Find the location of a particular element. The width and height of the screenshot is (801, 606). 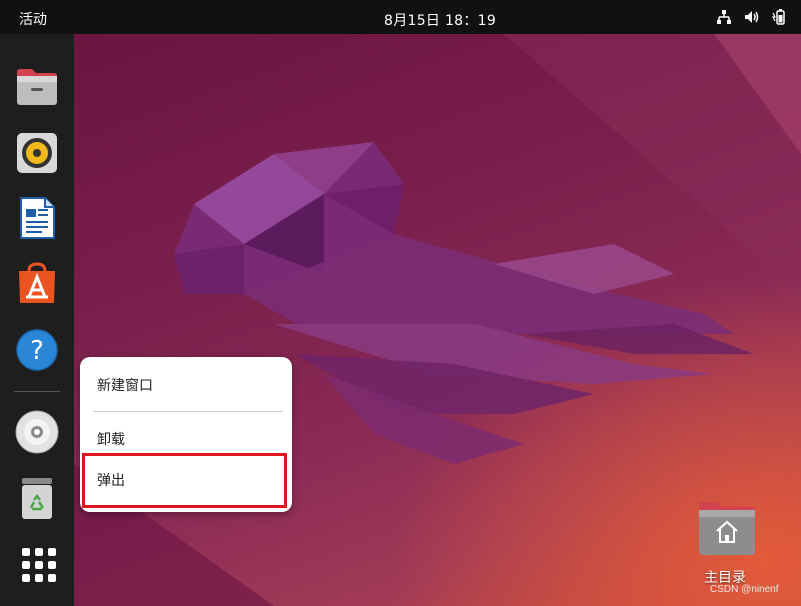

app-store-icon is located at coordinates (37, 282).